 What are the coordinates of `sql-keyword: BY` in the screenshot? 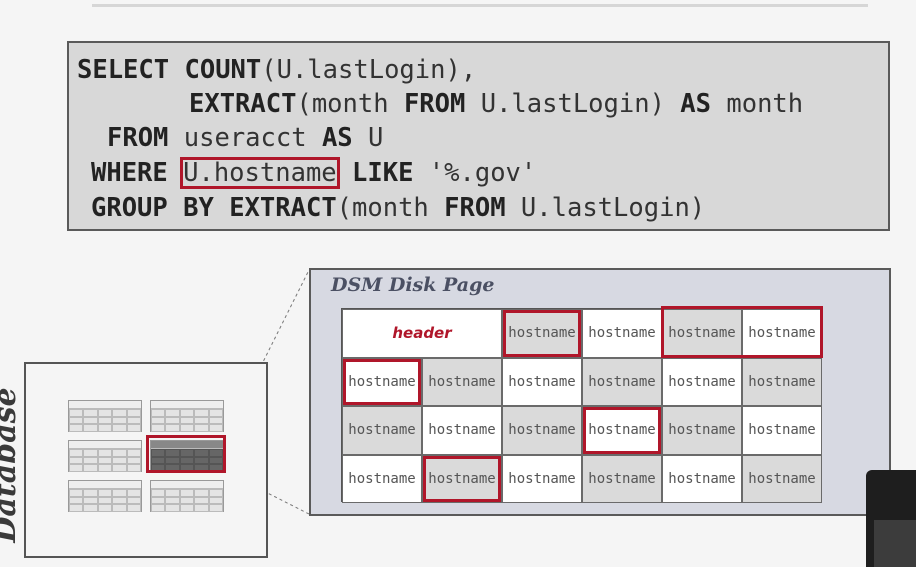 It's located at (198, 208).